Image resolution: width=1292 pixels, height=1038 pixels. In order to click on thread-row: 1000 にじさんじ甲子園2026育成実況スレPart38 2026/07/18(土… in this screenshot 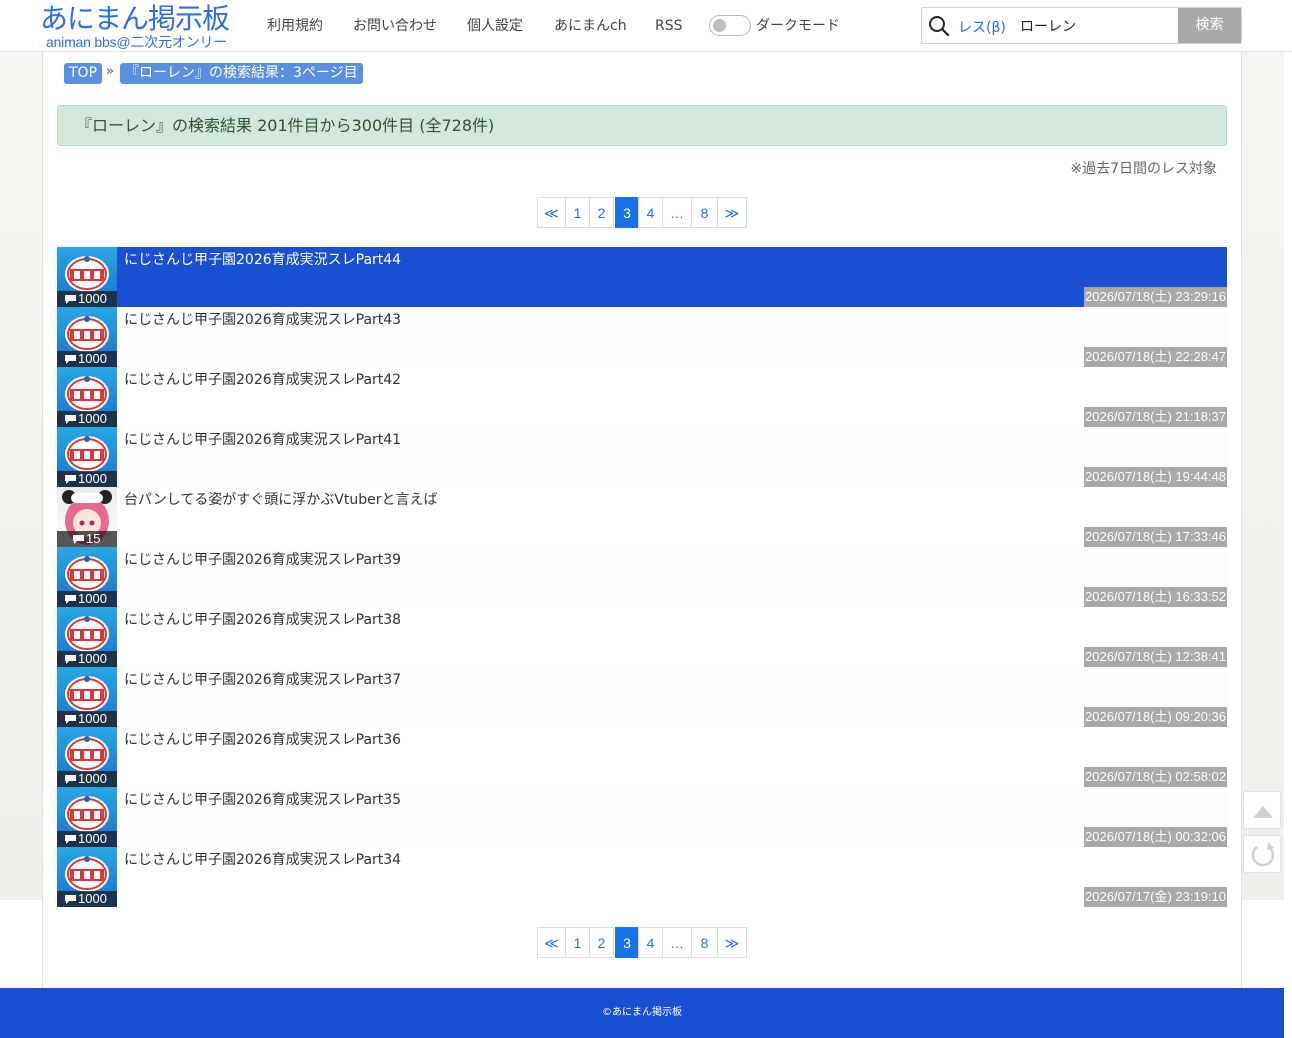, I will do `click(642, 637)`.